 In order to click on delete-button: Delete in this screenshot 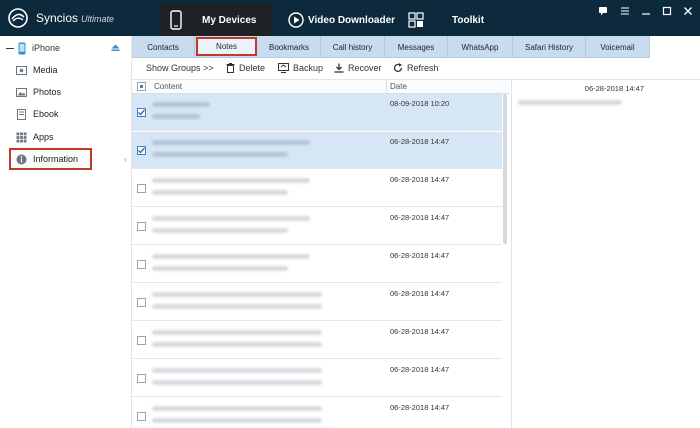, I will do `click(245, 68)`.